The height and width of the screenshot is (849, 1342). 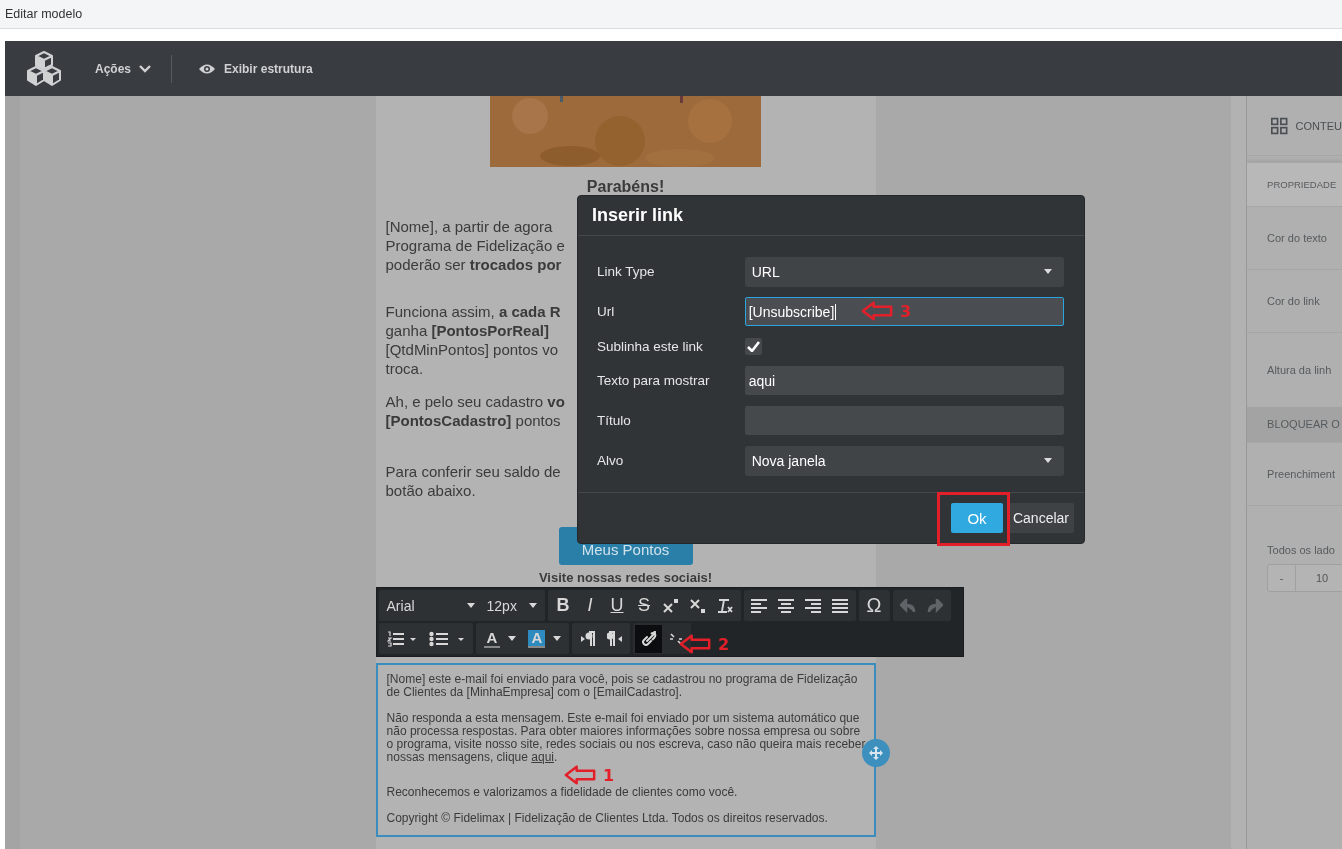 What do you see at coordinates (1282, 578) in the screenshot?
I see `decrement-button: -` at bounding box center [1282, 578].